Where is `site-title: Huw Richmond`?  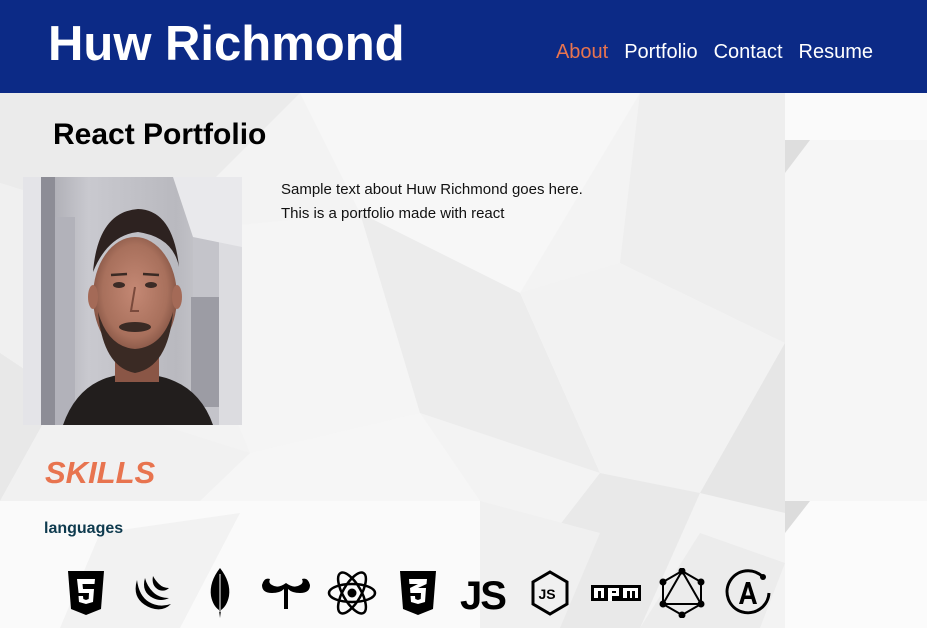
site-title: Huw Richmond is located at coordinates (226, 44).